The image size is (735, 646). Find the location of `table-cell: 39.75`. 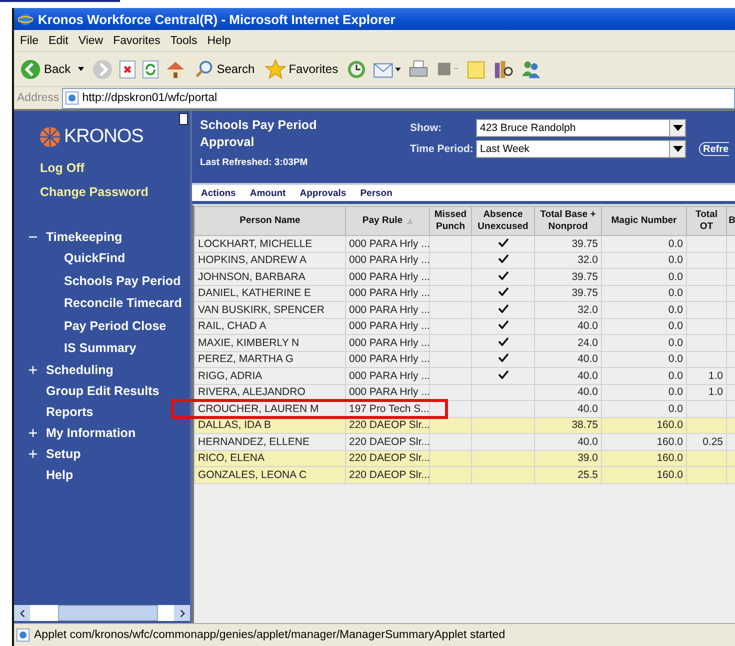

table-cell: 39.75 is located at coordinates (568, 293).